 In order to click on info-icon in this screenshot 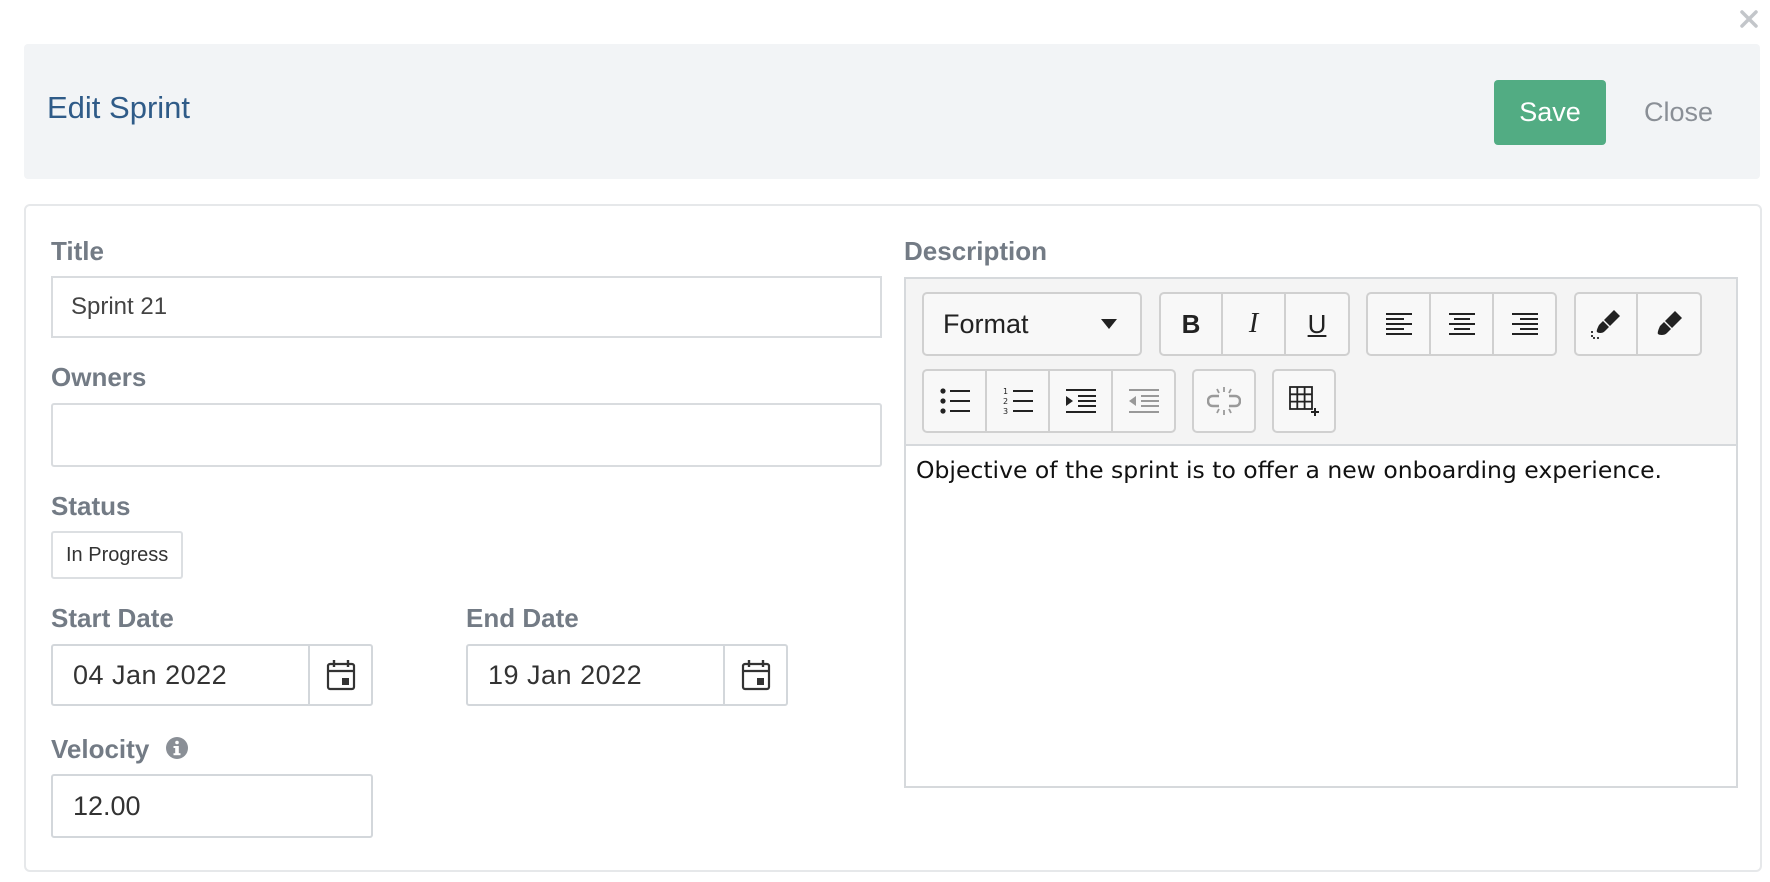, I will do `click(177, 750)`.